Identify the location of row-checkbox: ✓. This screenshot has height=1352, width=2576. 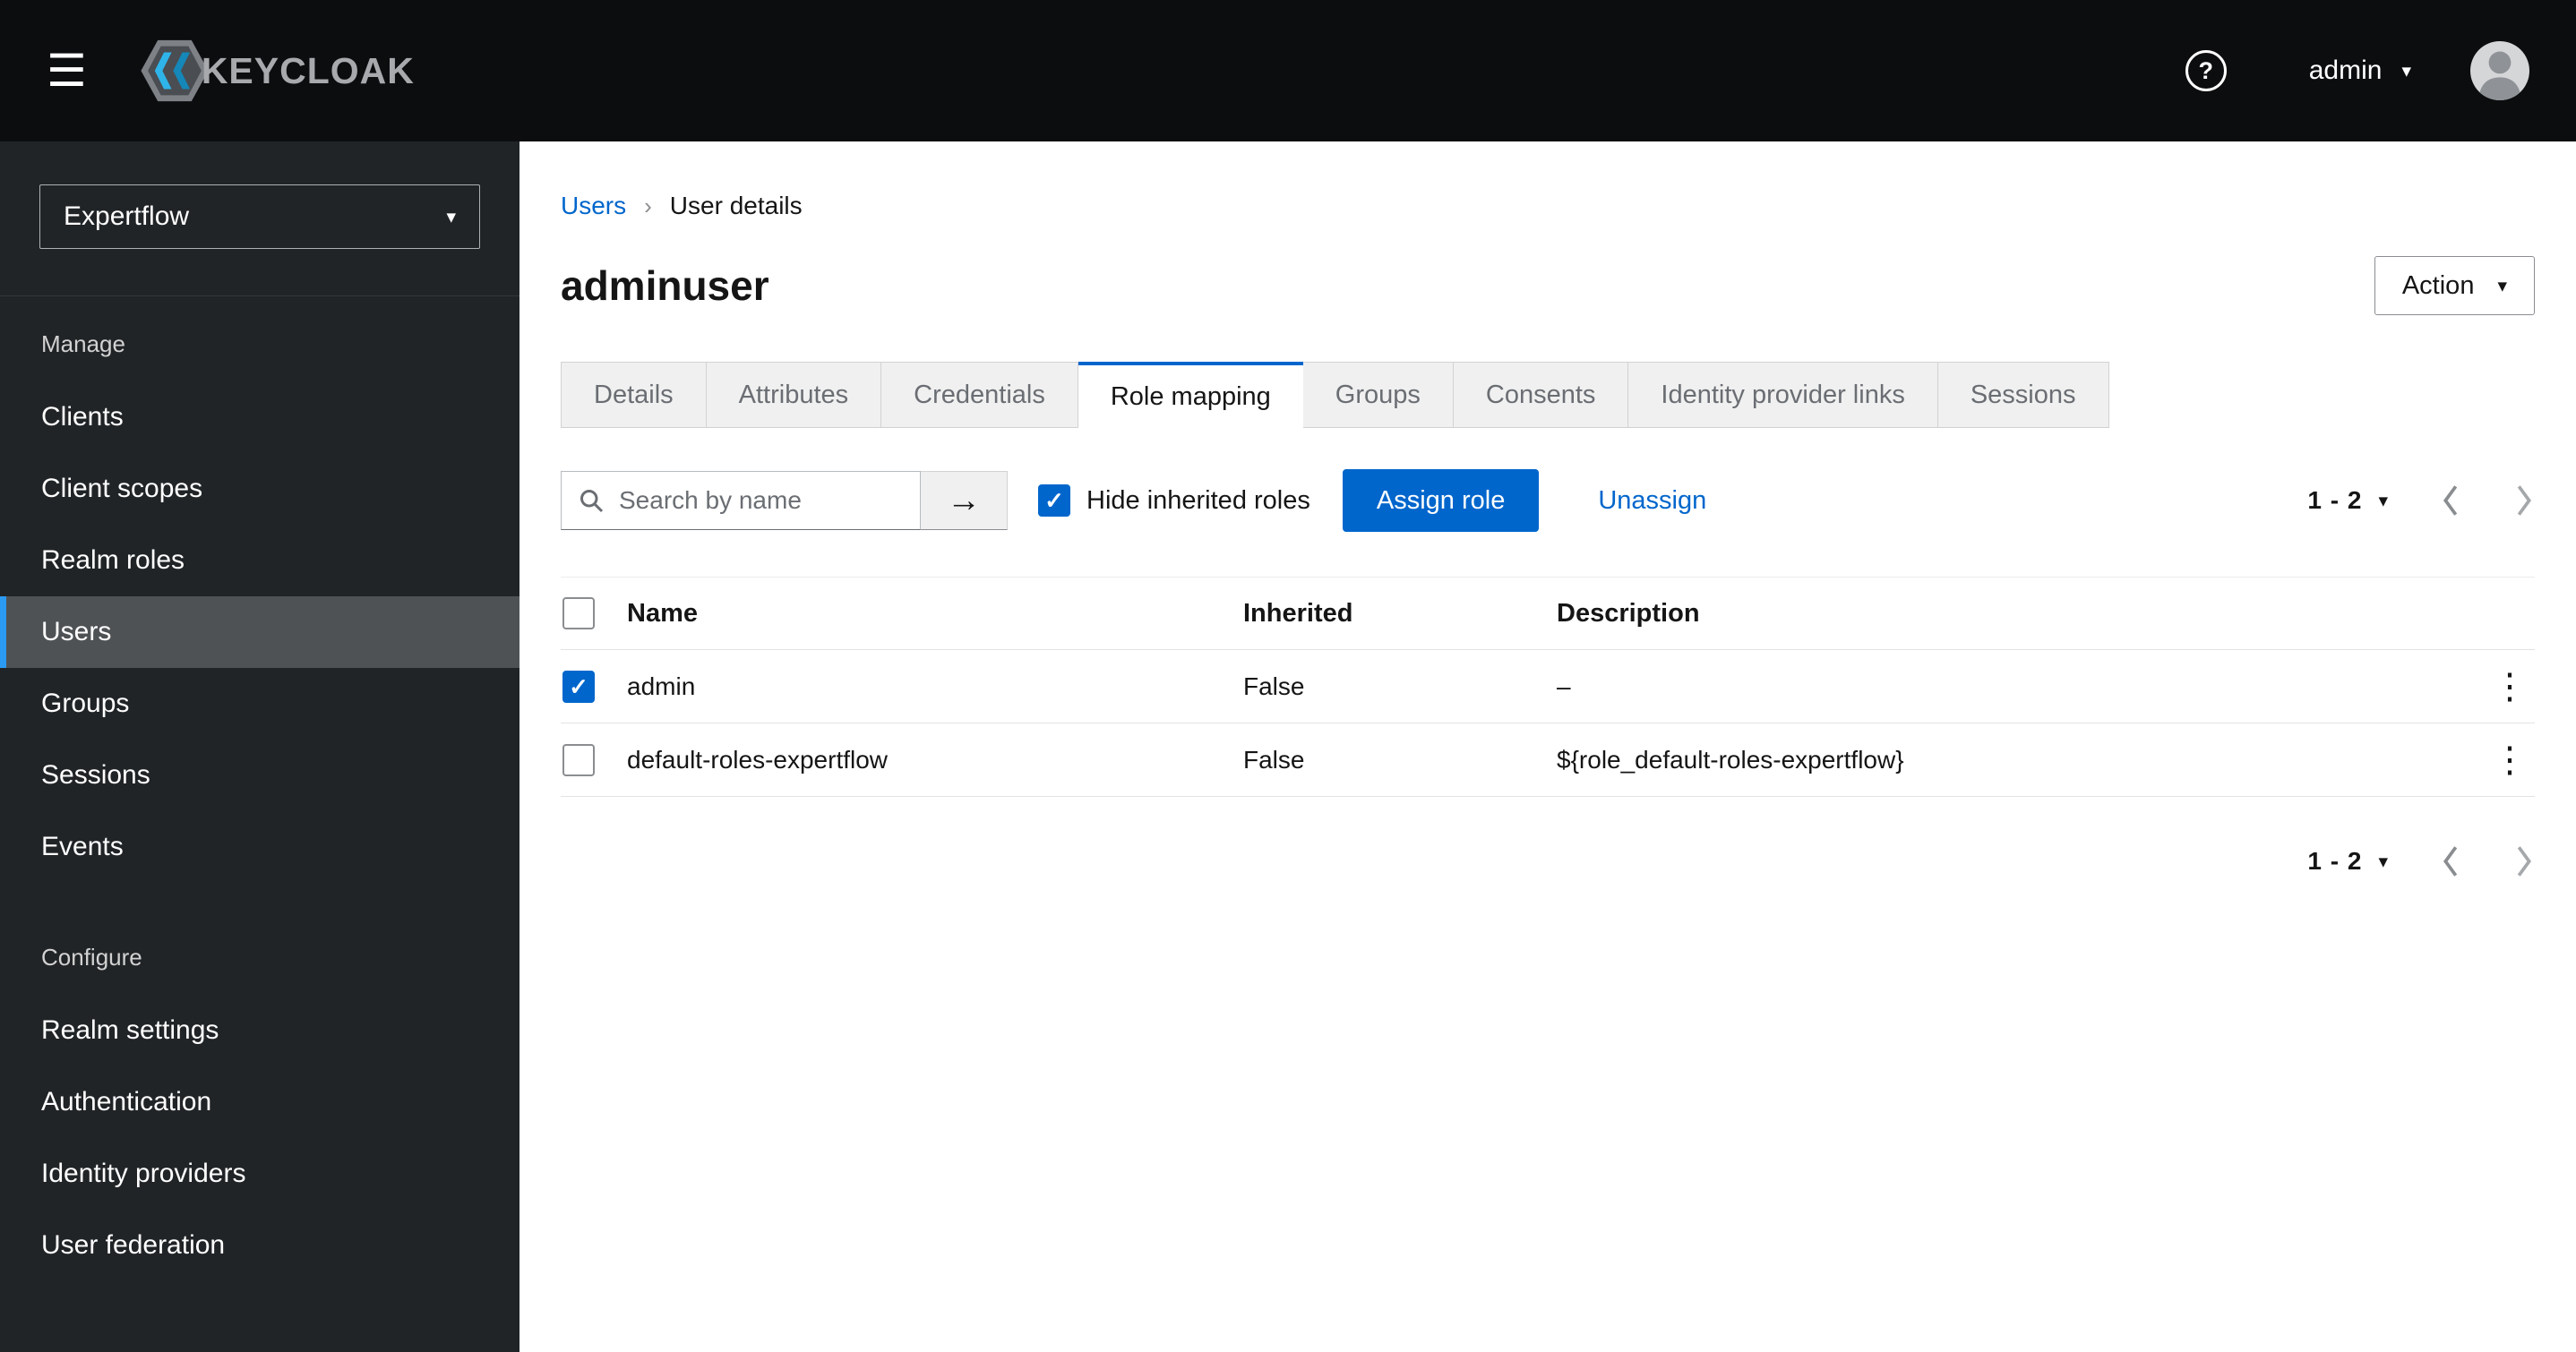
(578, 686).